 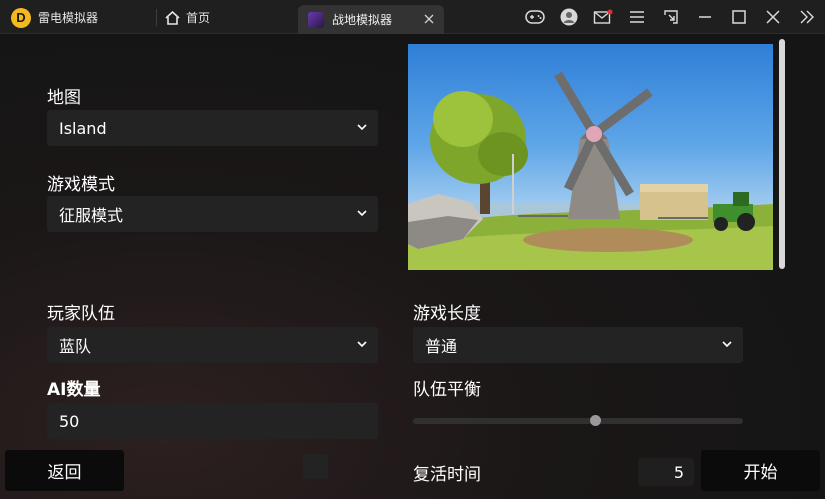 I want to click on avatar-icon, so click(x=569, y=17).